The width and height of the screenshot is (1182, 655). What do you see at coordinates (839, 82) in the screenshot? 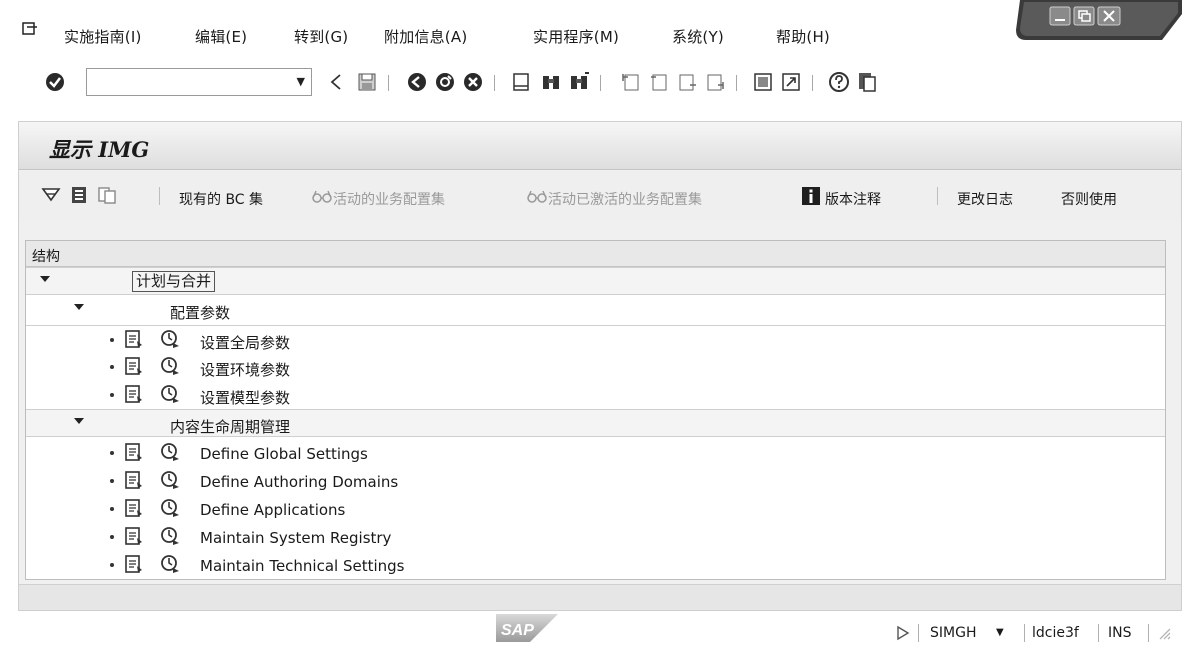
I see `help-icon` at bounding box center [839, 82].